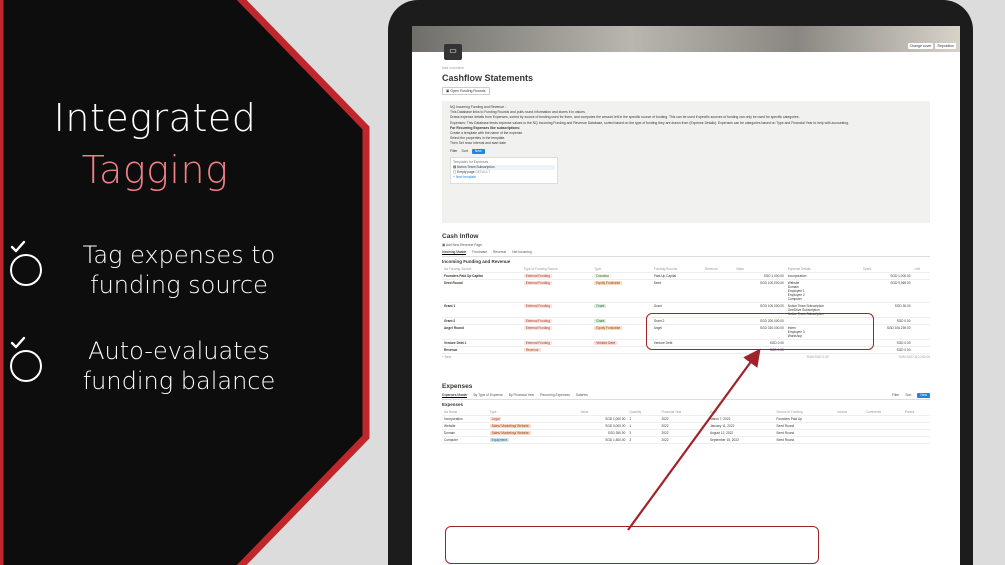  What do you see at coordinates (920, 46) in the screenshot?
I see `change-cover-button: Change cover` at bounding box center [920, 46].